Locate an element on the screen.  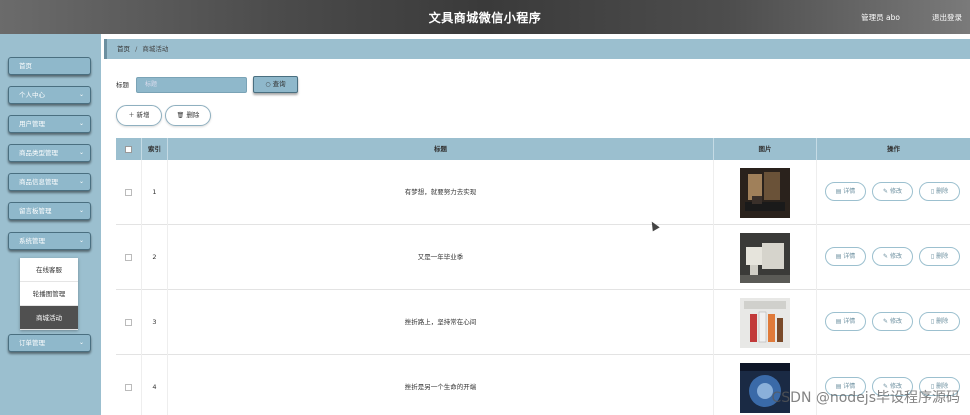
header-index: 索引 is located at coordinates (155, 149).